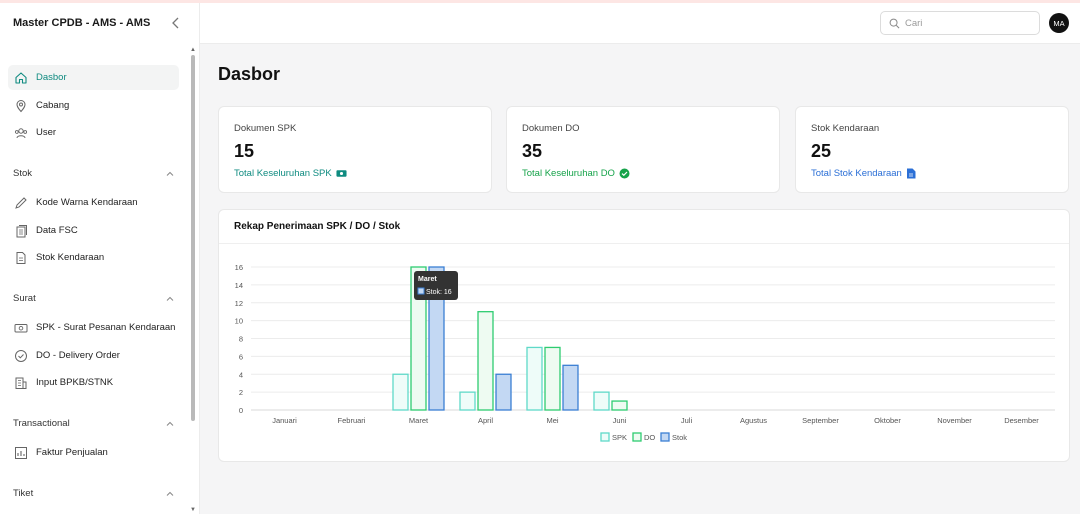  Describe the element at coordinates (532, 151) in the screenshot. I see `card-value: 35` at that location.